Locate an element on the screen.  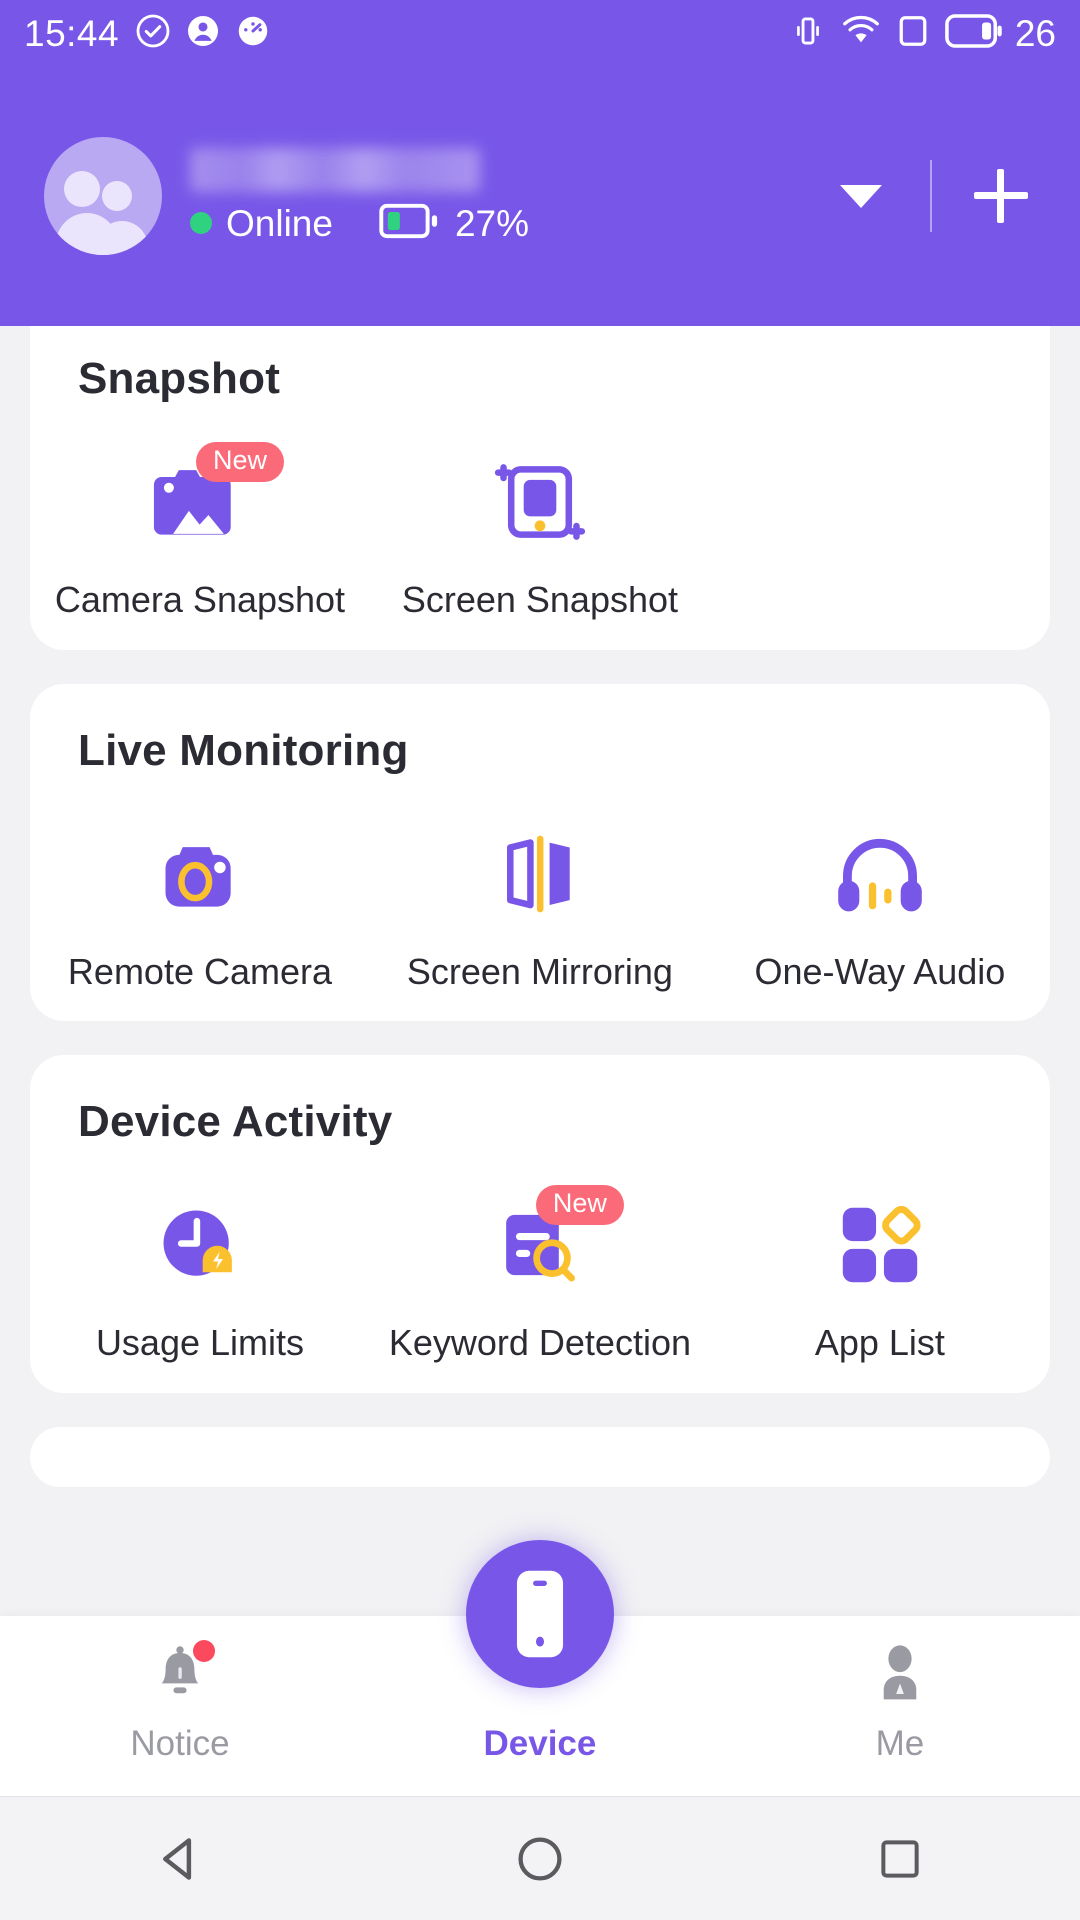
feature-label: Keyword Detection is located at coordinates (539, 1343).